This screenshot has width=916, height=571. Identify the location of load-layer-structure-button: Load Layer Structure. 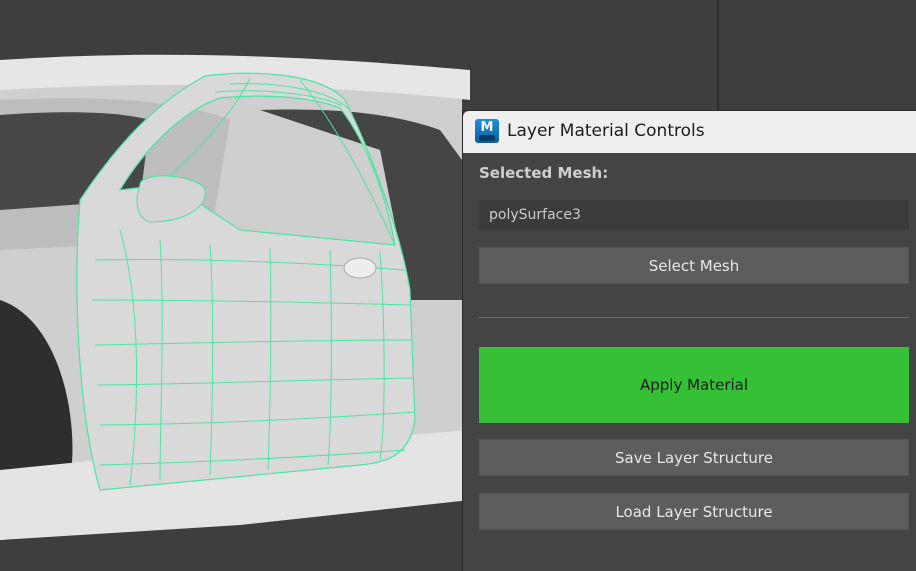
(694, 511).